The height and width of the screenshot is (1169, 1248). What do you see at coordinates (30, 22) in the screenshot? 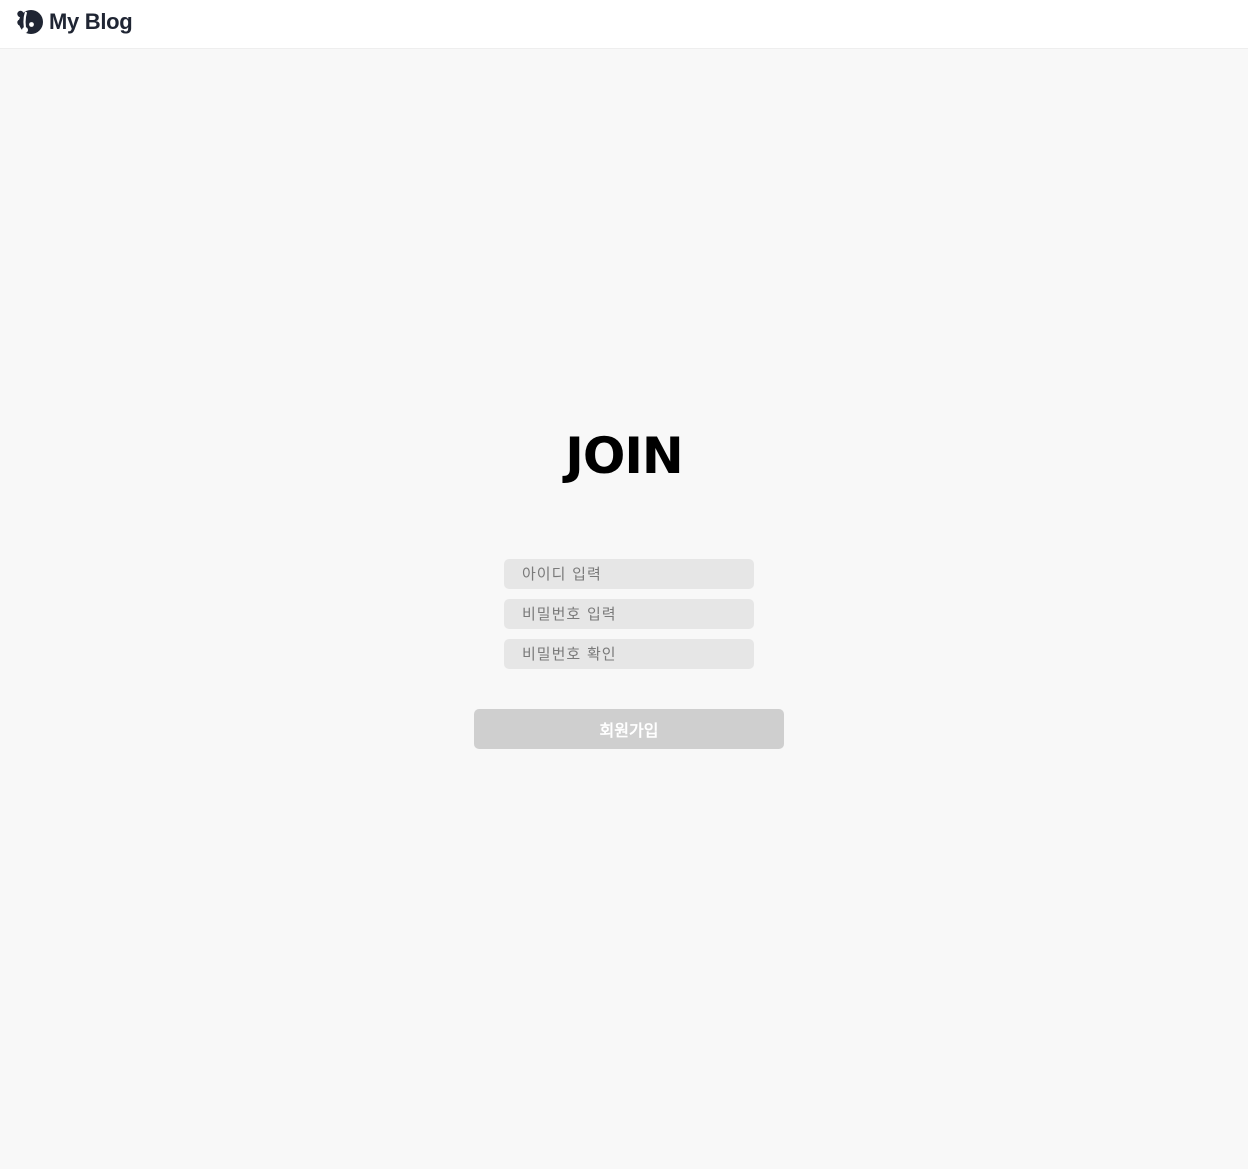
I see `blog-logo-icon` at bounding box center [30, 22].